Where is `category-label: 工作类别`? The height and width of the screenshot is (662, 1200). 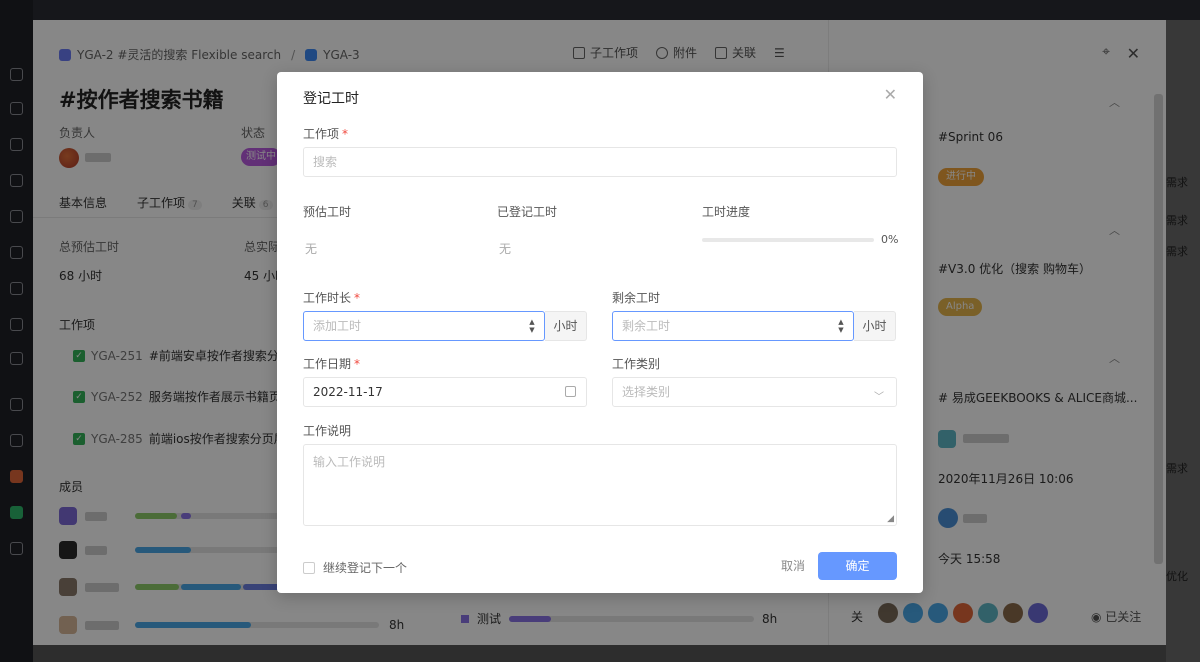 category-label: 工作类别 is located at coordinates (636, 364).